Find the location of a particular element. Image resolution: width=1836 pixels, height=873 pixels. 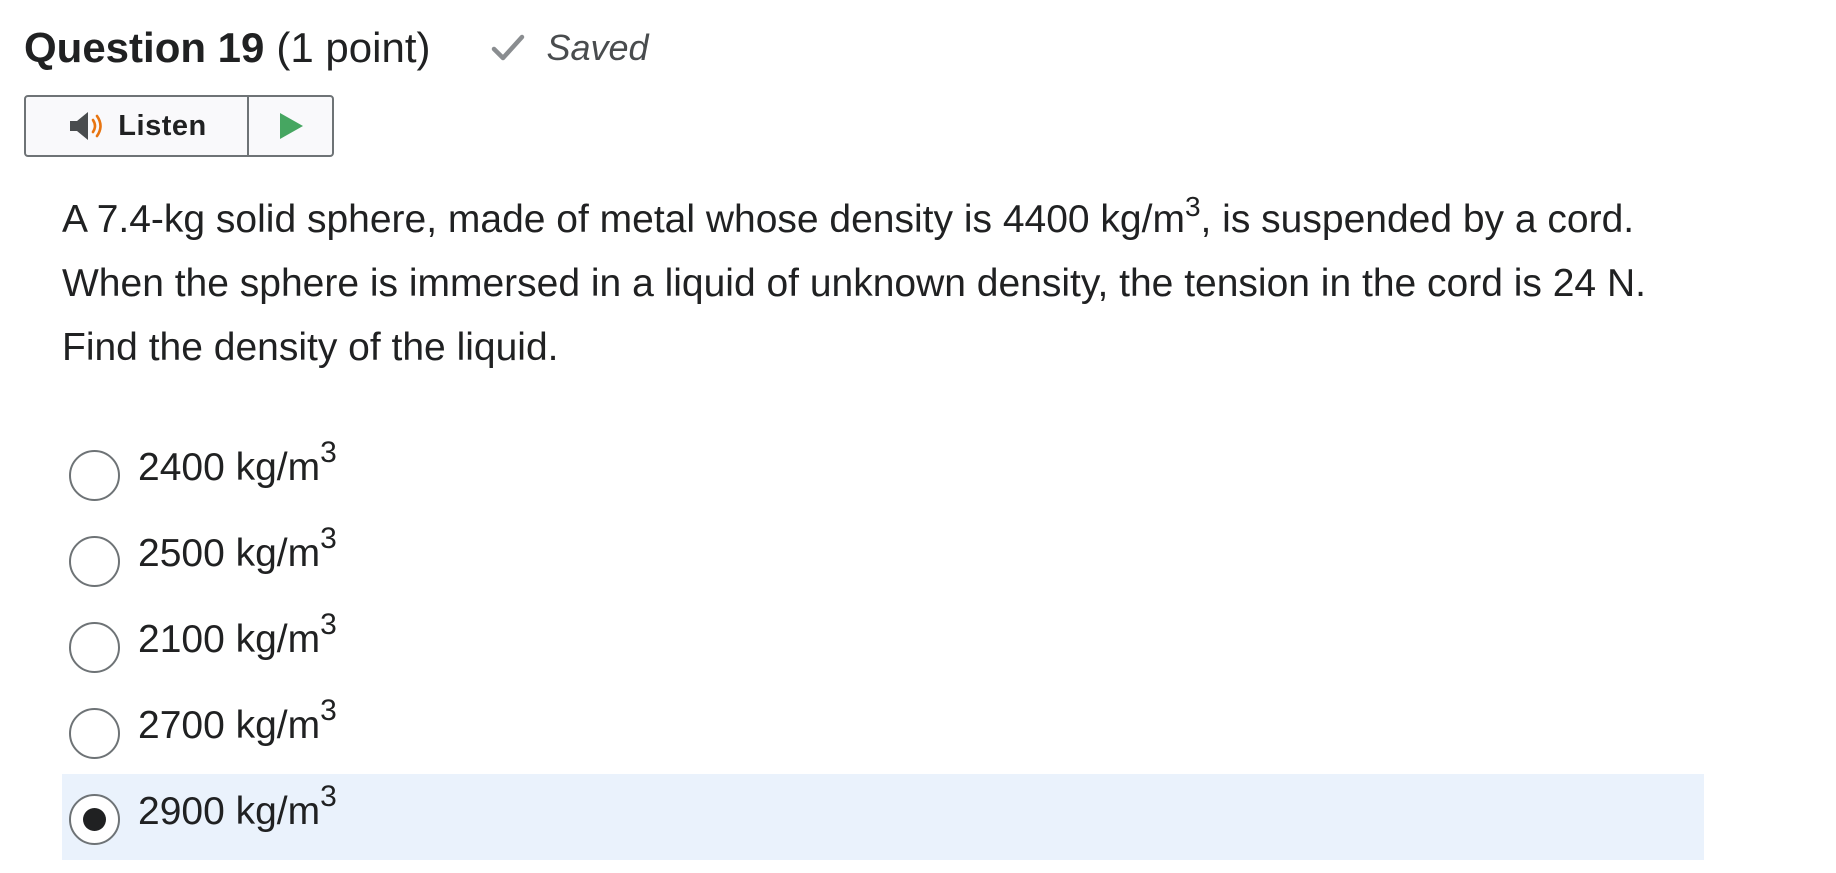

answer-option: 2100 kg/m3 is located at coordinates (883, 645).